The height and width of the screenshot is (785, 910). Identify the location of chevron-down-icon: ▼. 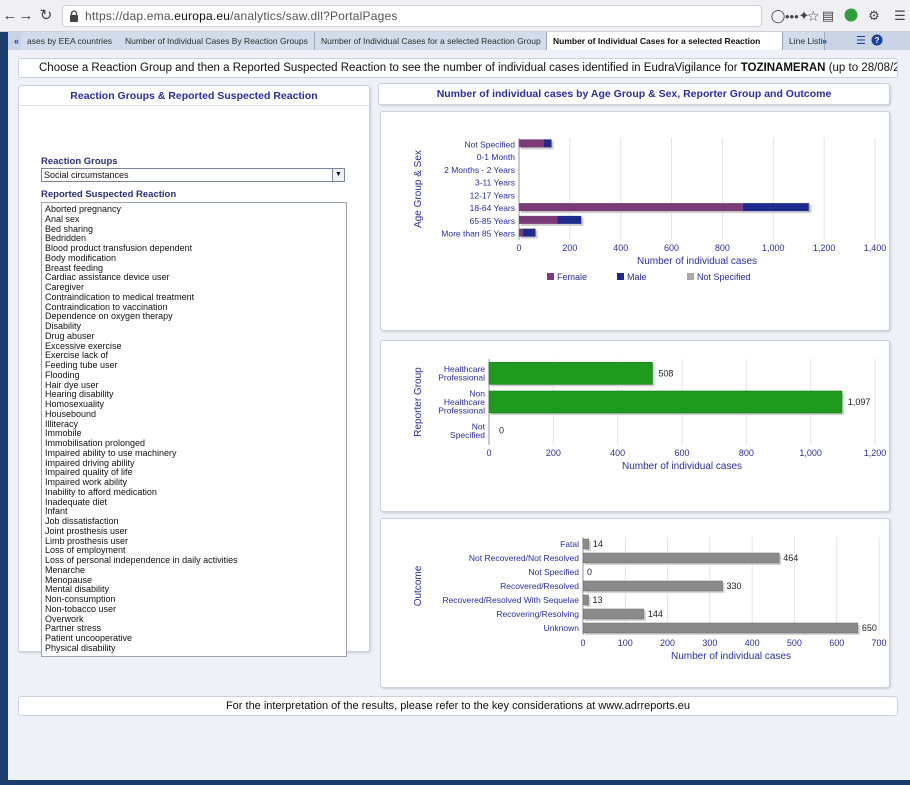
(338, 175).